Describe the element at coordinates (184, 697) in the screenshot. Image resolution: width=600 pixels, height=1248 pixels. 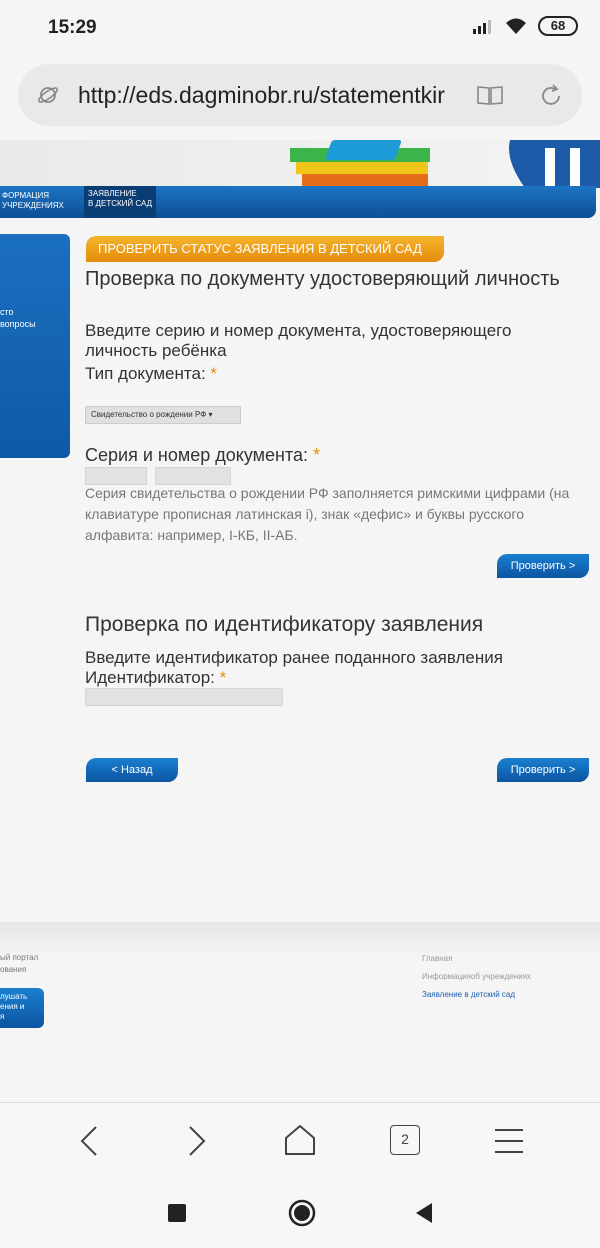
I see `id-input` at that location.